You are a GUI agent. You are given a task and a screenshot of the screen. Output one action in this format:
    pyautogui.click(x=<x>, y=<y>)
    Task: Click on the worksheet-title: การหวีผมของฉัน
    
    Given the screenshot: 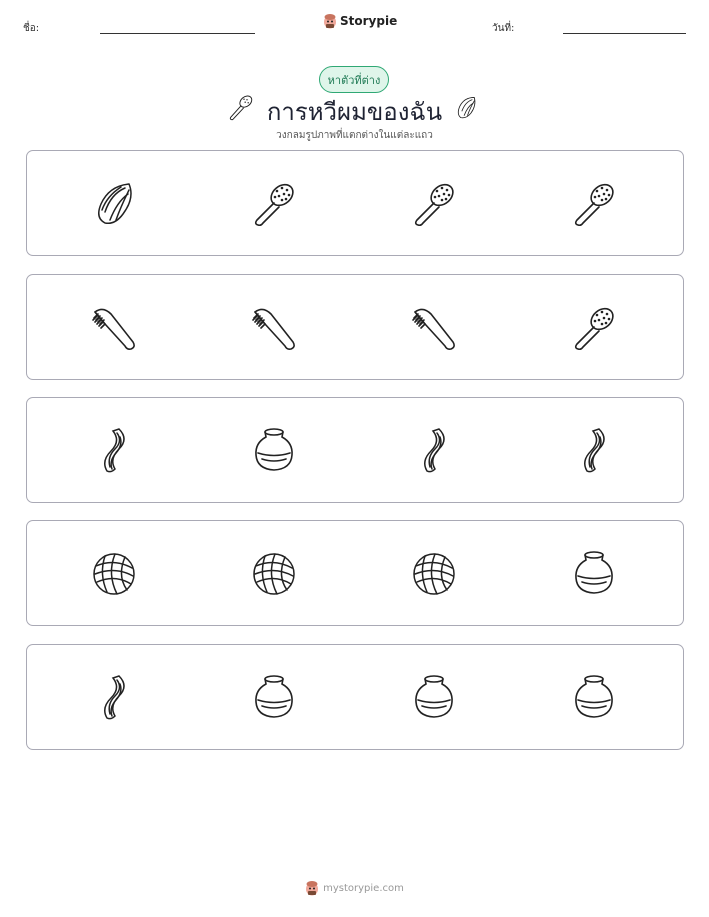 What is the action you would take?
    pyautogui.click(x=354, y=112)
    